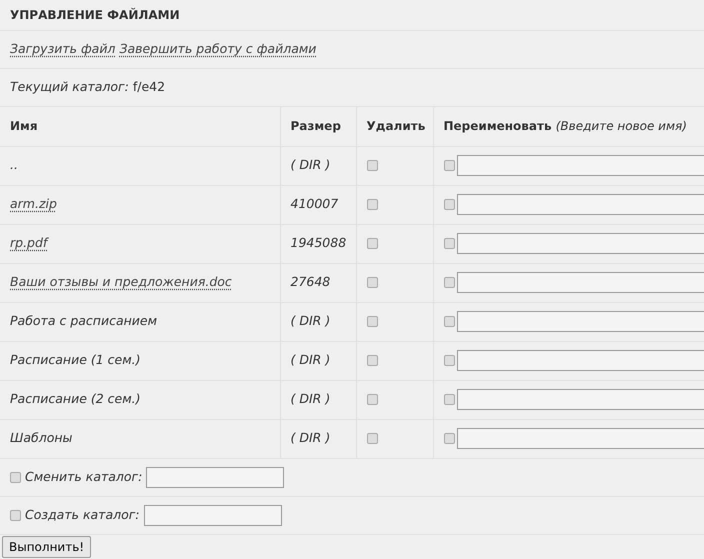 This screenshot has width=704, height=559. Describe the element at coordinates (310, 282) in the screenshot. I see `file-size: 27648` at that location.